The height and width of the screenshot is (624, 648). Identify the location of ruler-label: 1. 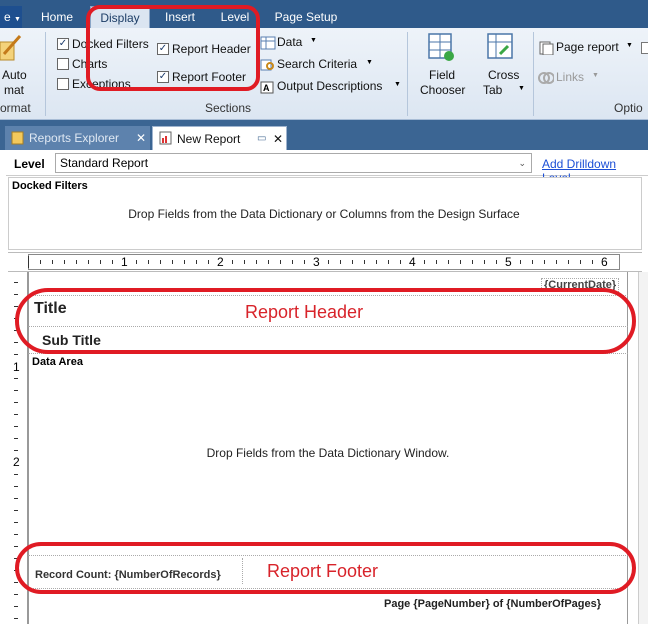
(124, 262).